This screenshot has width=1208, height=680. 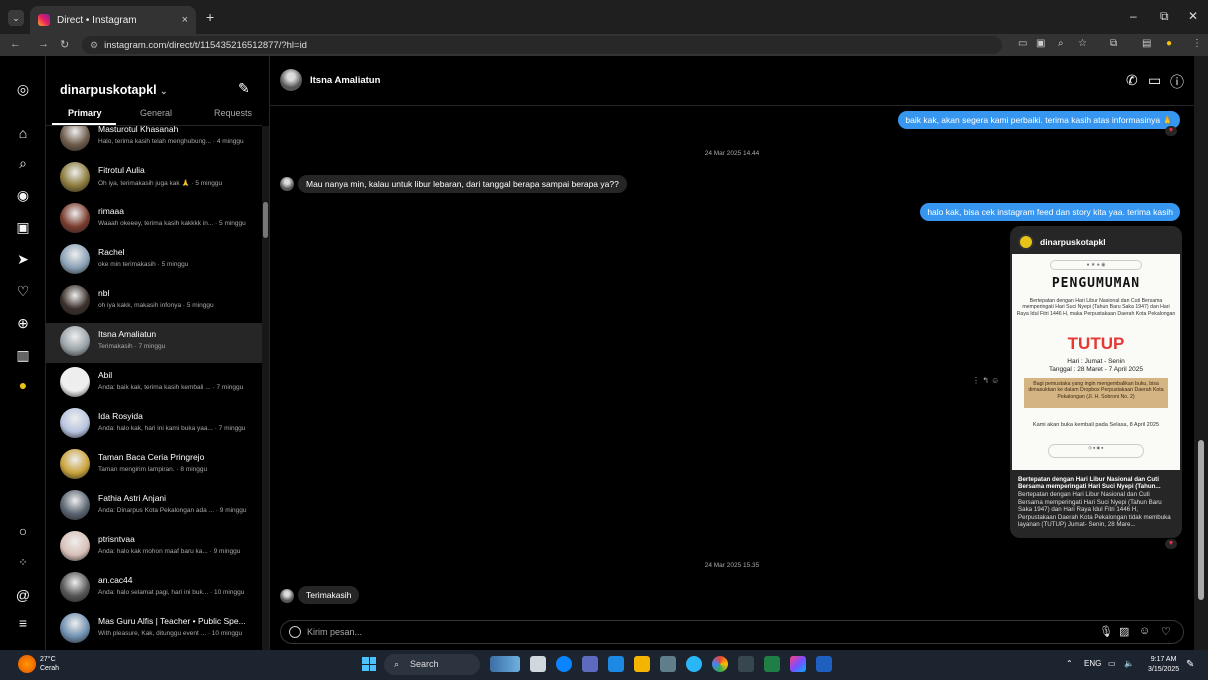 I want to click on chrome-icon, so click(x=720, y=664).